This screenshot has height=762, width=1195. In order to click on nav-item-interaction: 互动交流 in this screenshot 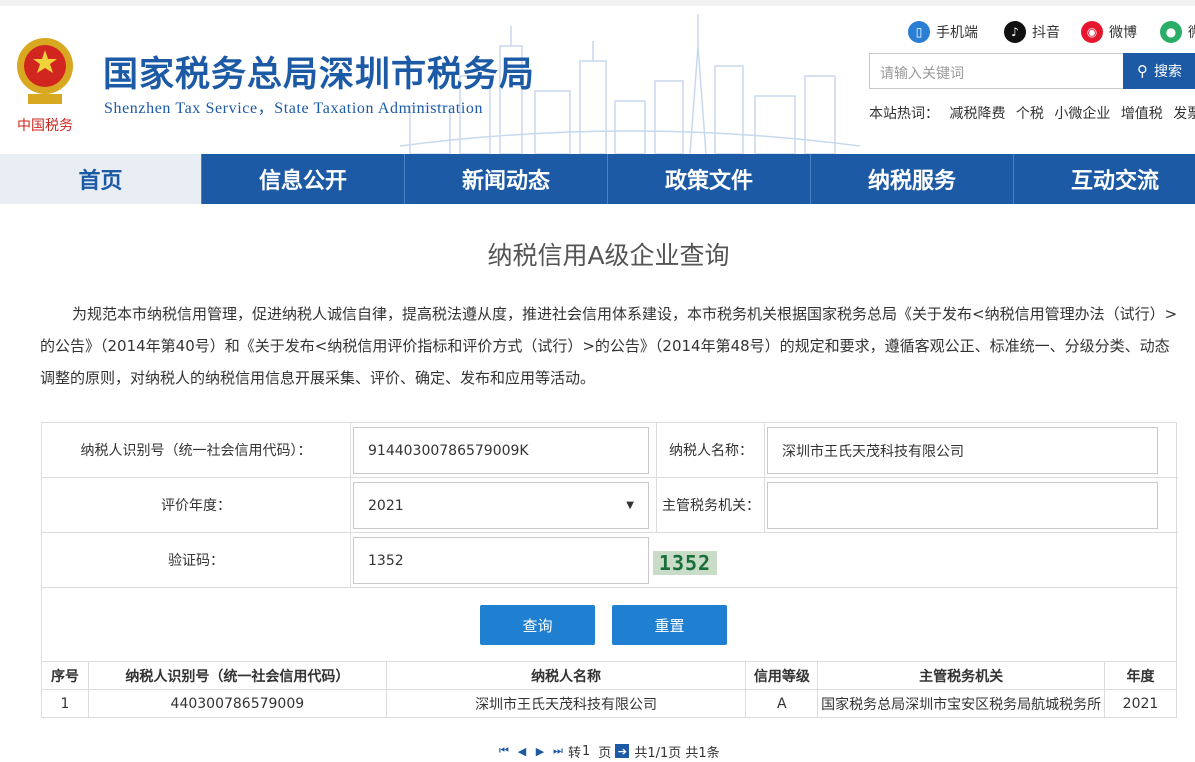, I will do `click(1104, 179)`.